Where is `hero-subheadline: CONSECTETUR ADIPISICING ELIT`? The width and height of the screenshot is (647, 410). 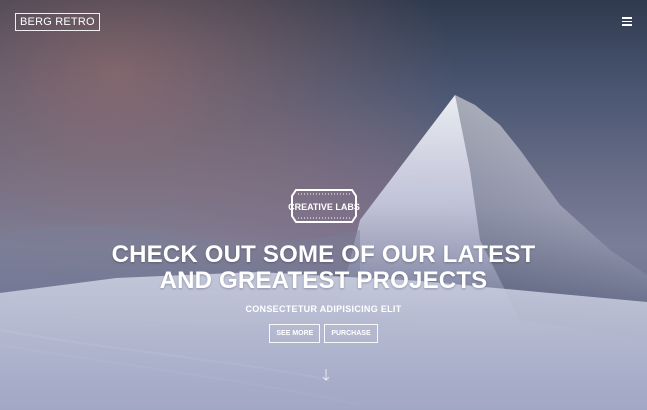 hero-subheadline: CONSECTETUR ADIPISICING ELIT is located at coordinates (323, 309).